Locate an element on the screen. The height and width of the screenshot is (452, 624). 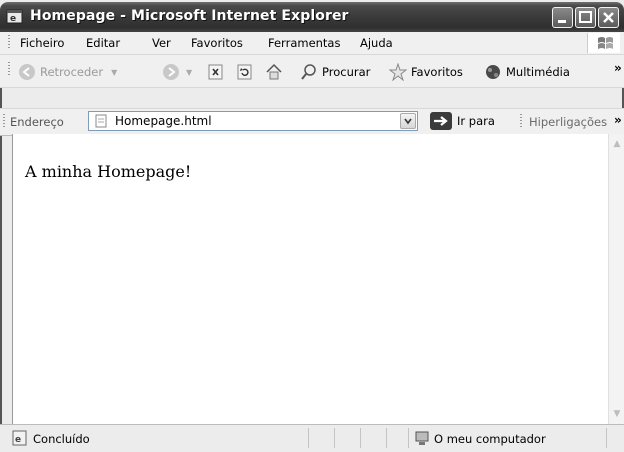
minimize-button is located at coordinates (562, 17).